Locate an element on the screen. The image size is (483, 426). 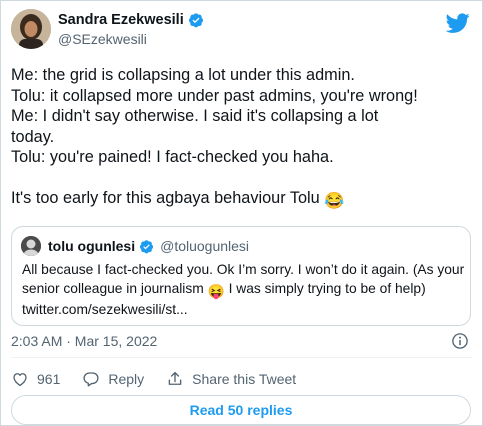
share-arrow-icon is located at coordinates (175, 378).